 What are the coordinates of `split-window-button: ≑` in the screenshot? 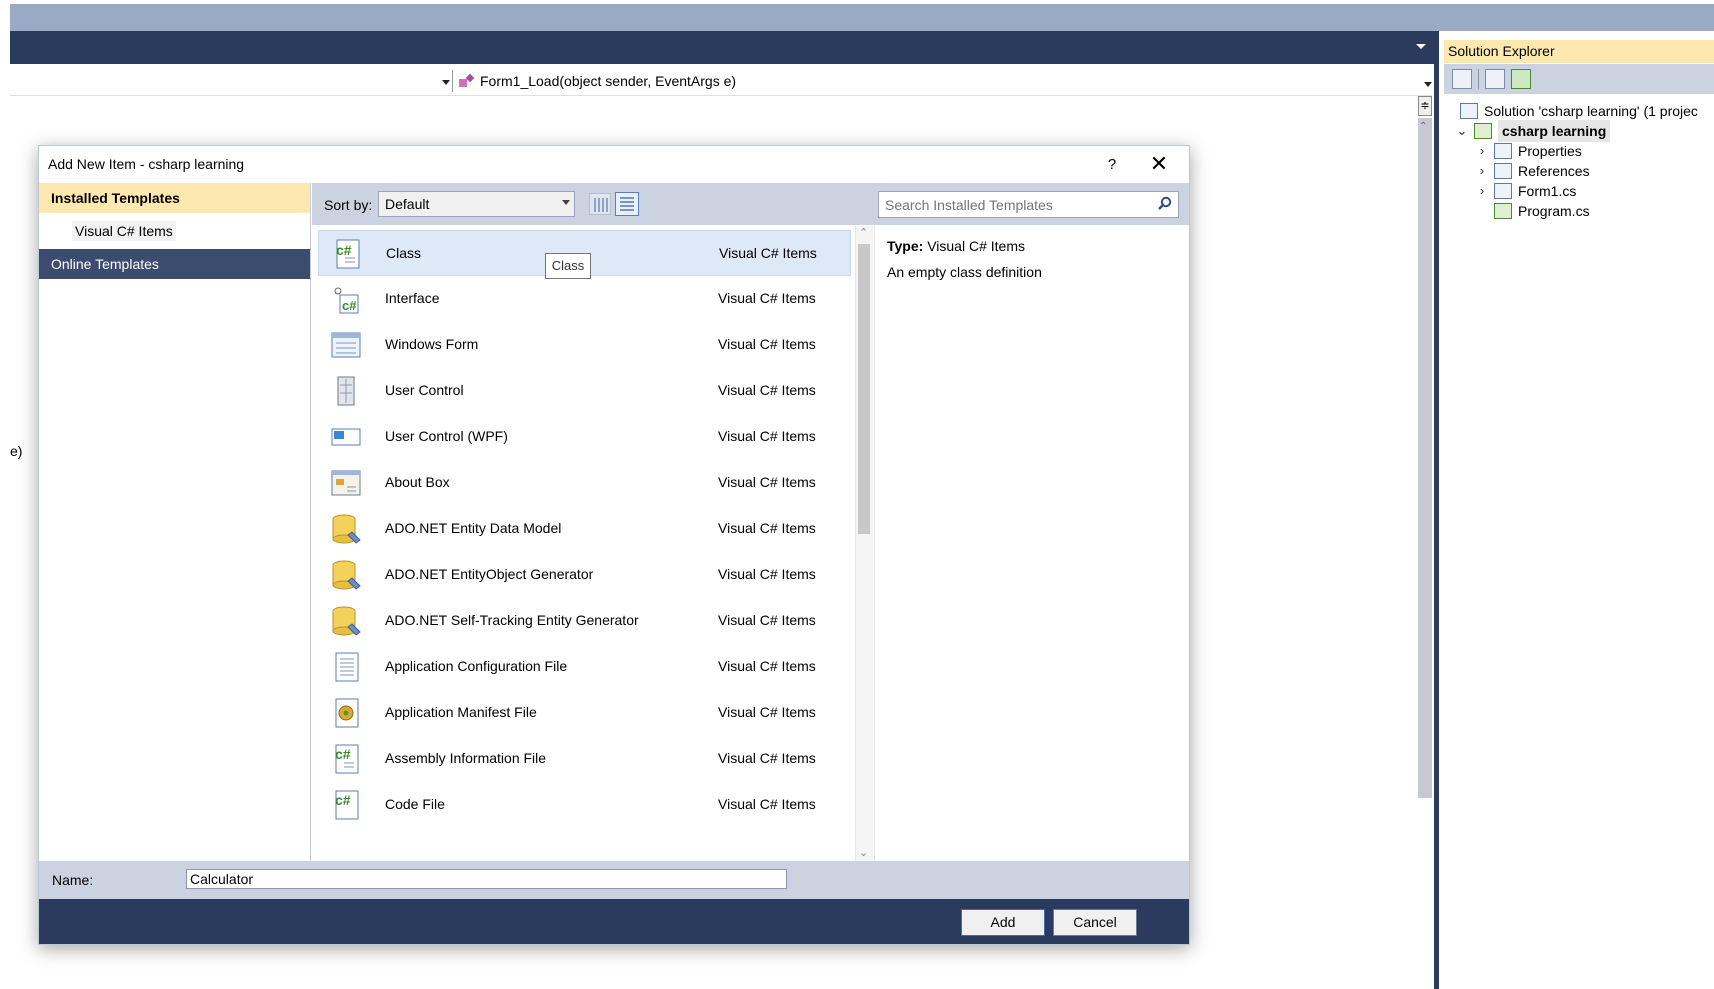 It's located at (1425, 106).